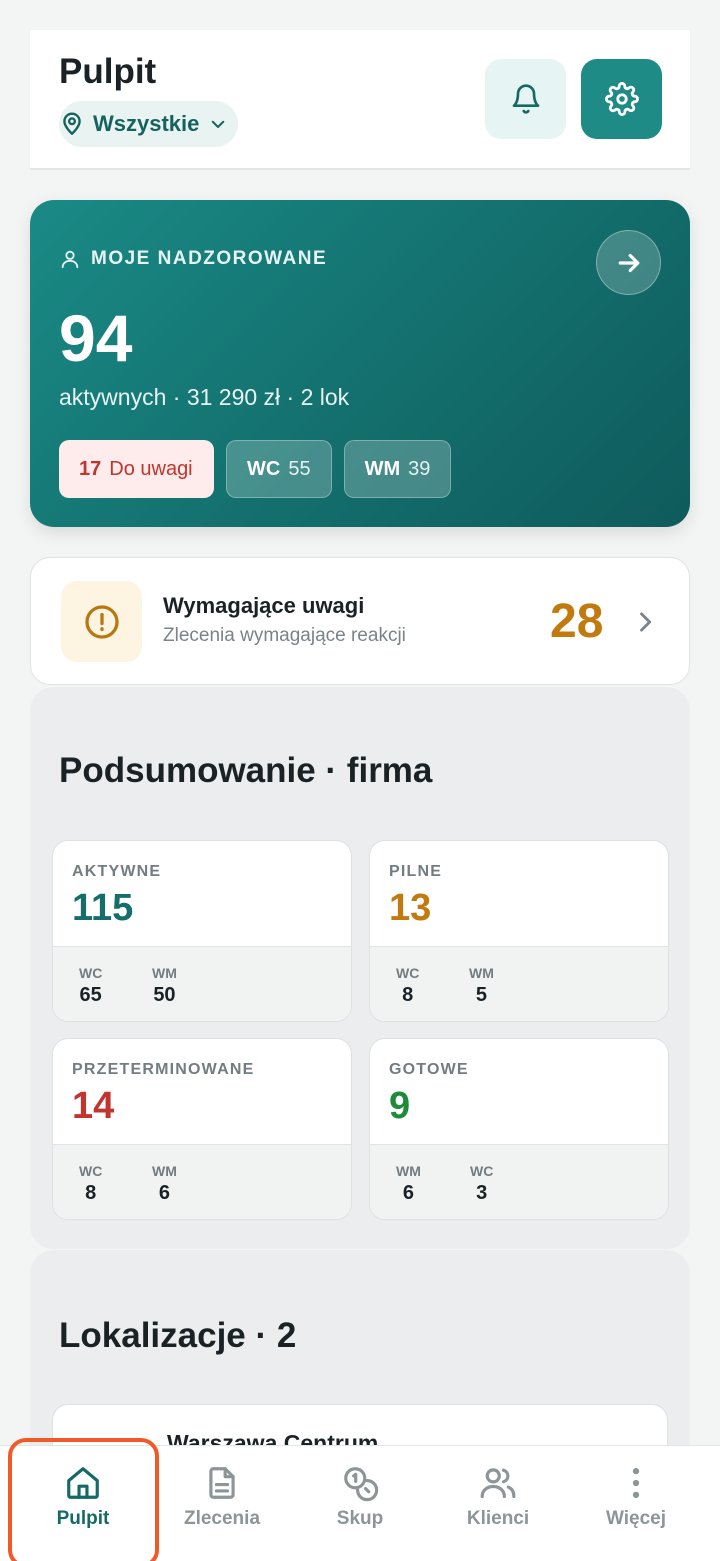  I want to click on breakdown-col: WM 50, so click(164, 986).